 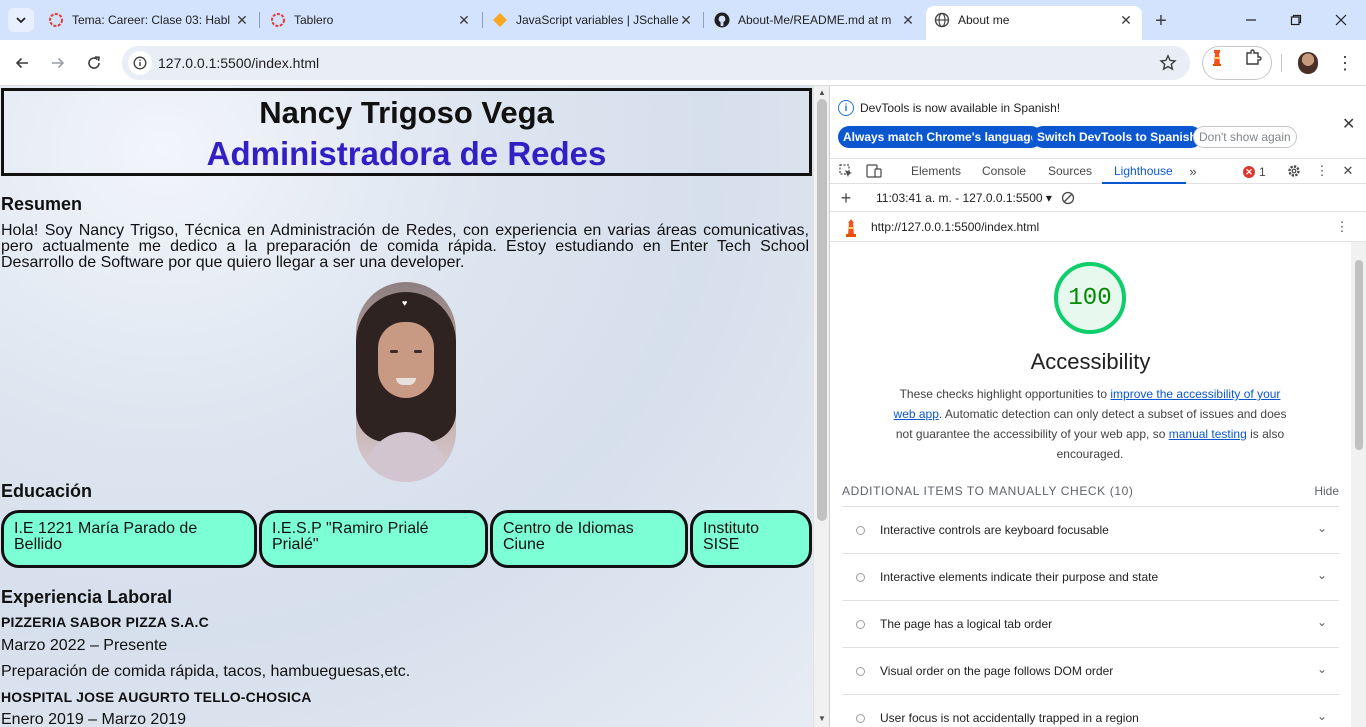 I want to click on bookmark-star-icon, so click(x=1168, y=63).